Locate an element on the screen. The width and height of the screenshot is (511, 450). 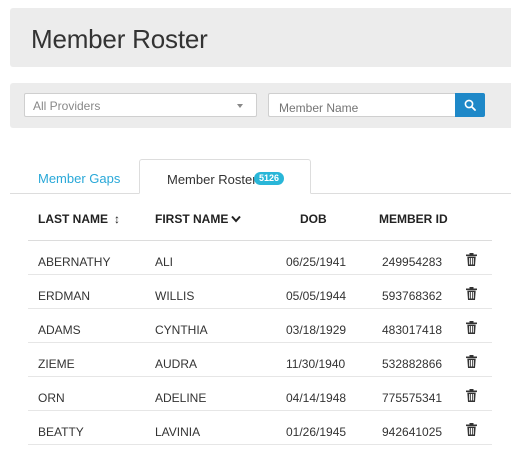
cell-member-id: 249954283 is located at coordinates (412, 262).